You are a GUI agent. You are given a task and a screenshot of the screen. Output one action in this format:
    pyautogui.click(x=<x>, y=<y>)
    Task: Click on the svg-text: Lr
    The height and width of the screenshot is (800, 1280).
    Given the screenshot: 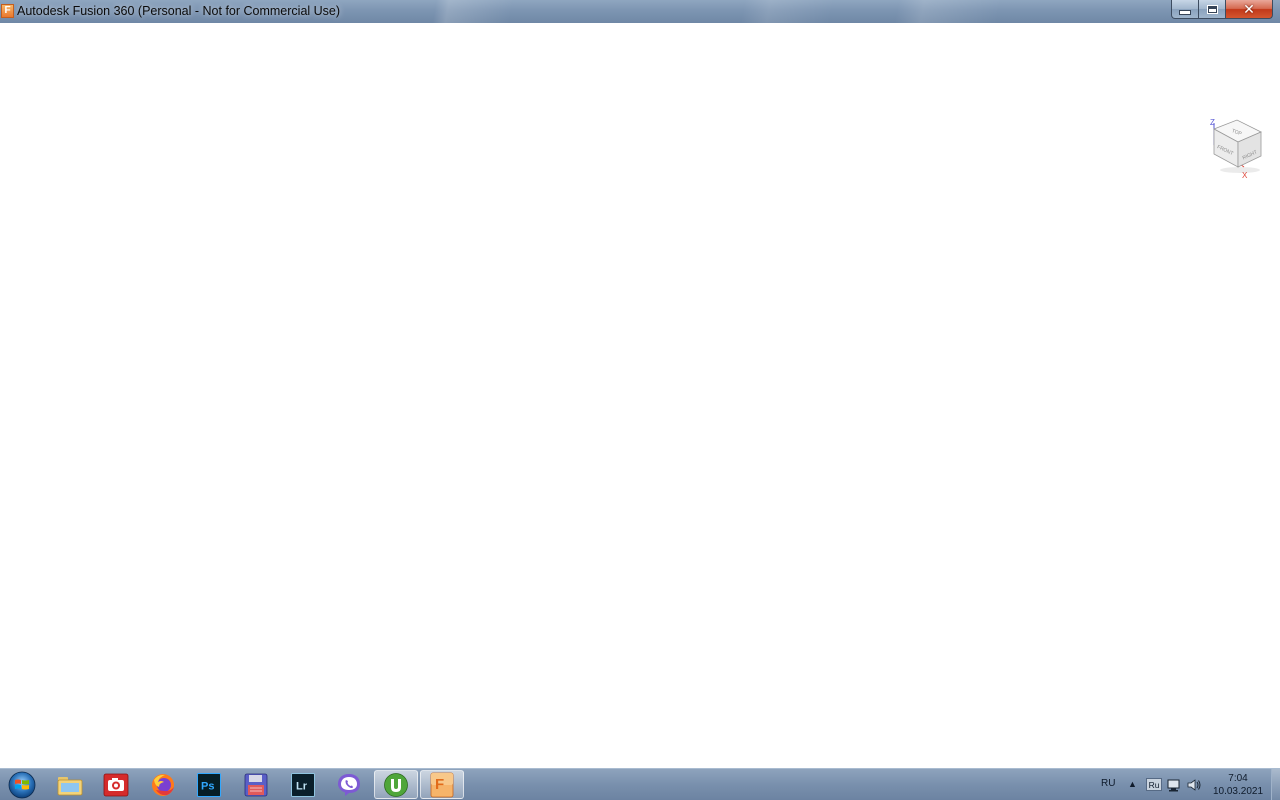 What is the action you would take?
    pyautogui.click(x=302, y=786)
    